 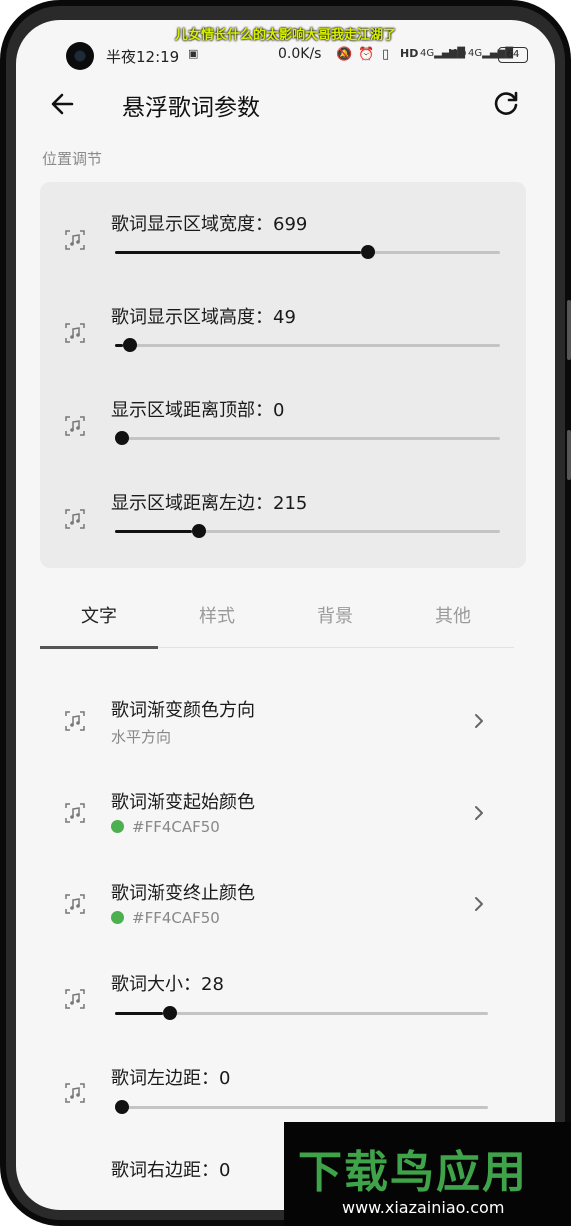 What do you see at coordinates (506, 104) in the screenshot?
I see `refresh-icon` at bounding box center [506, 104].